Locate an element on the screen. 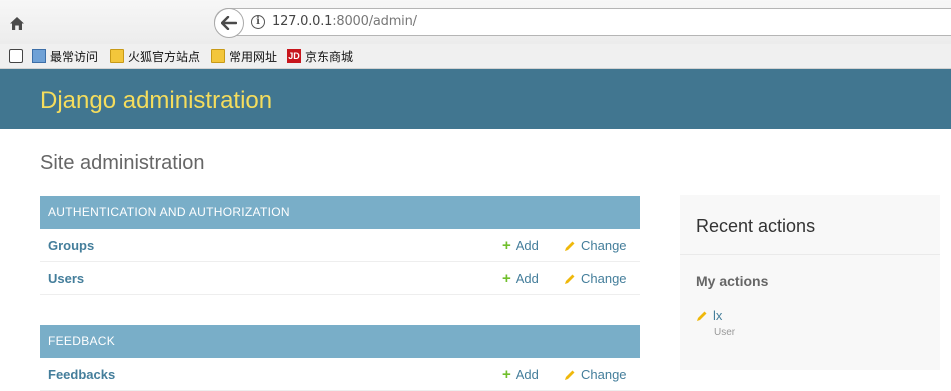 The image size is (951, 391). model-link-feedbacks: Feedbacks is located at coordinates (81, 374).